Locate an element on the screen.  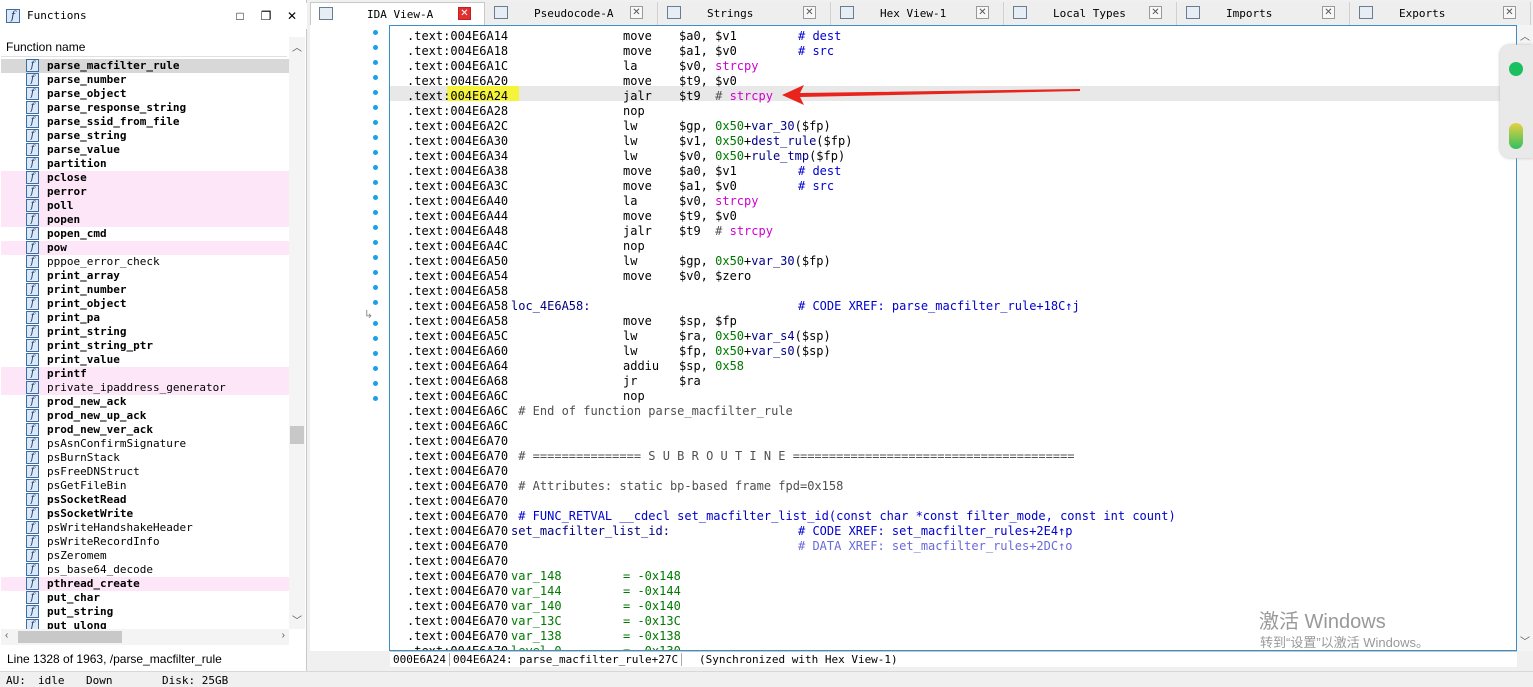
disasm-line: .text:004E6A70 var_148 = -0x148 is located at coordinates (957, 576).